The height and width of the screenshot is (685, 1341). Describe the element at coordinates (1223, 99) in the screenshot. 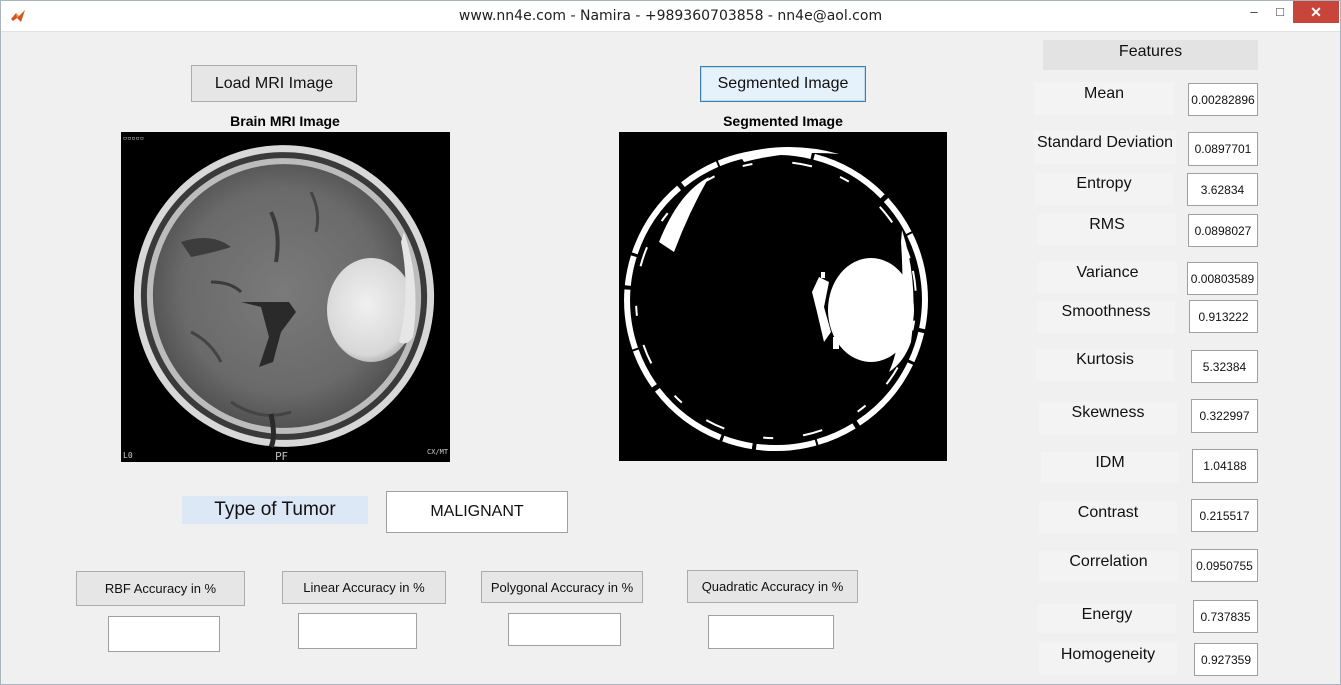

I see `feature-value-mean: 0.00282896` at that location.